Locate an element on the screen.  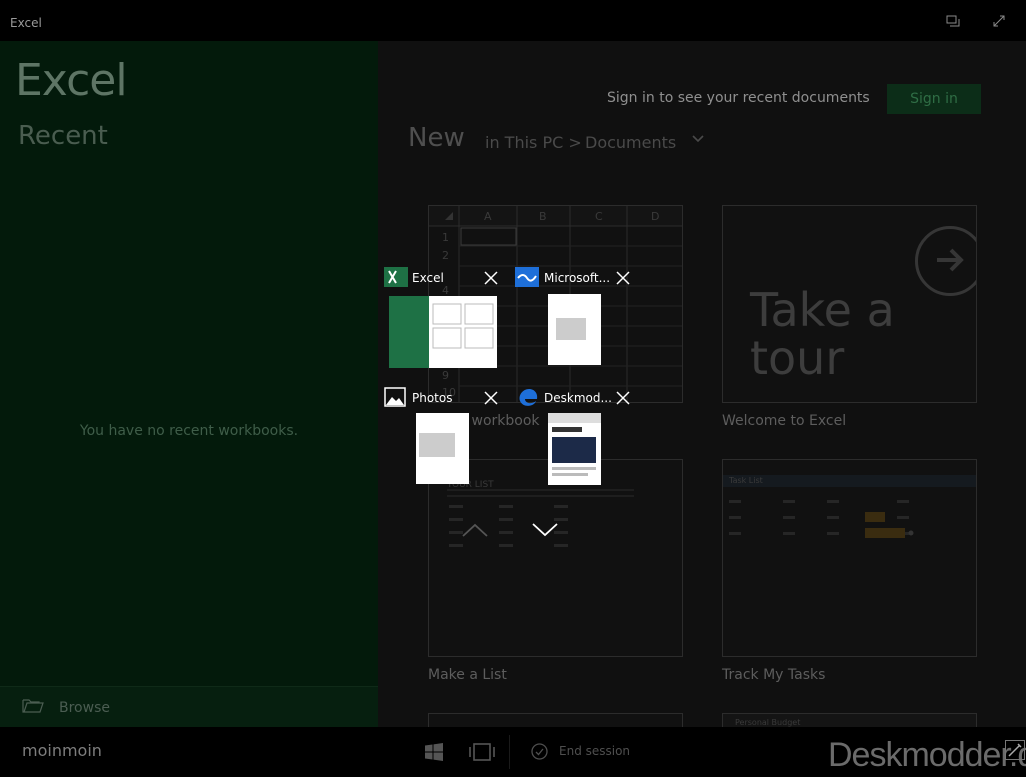
location-dropdown is located at coordinates (698, 138).